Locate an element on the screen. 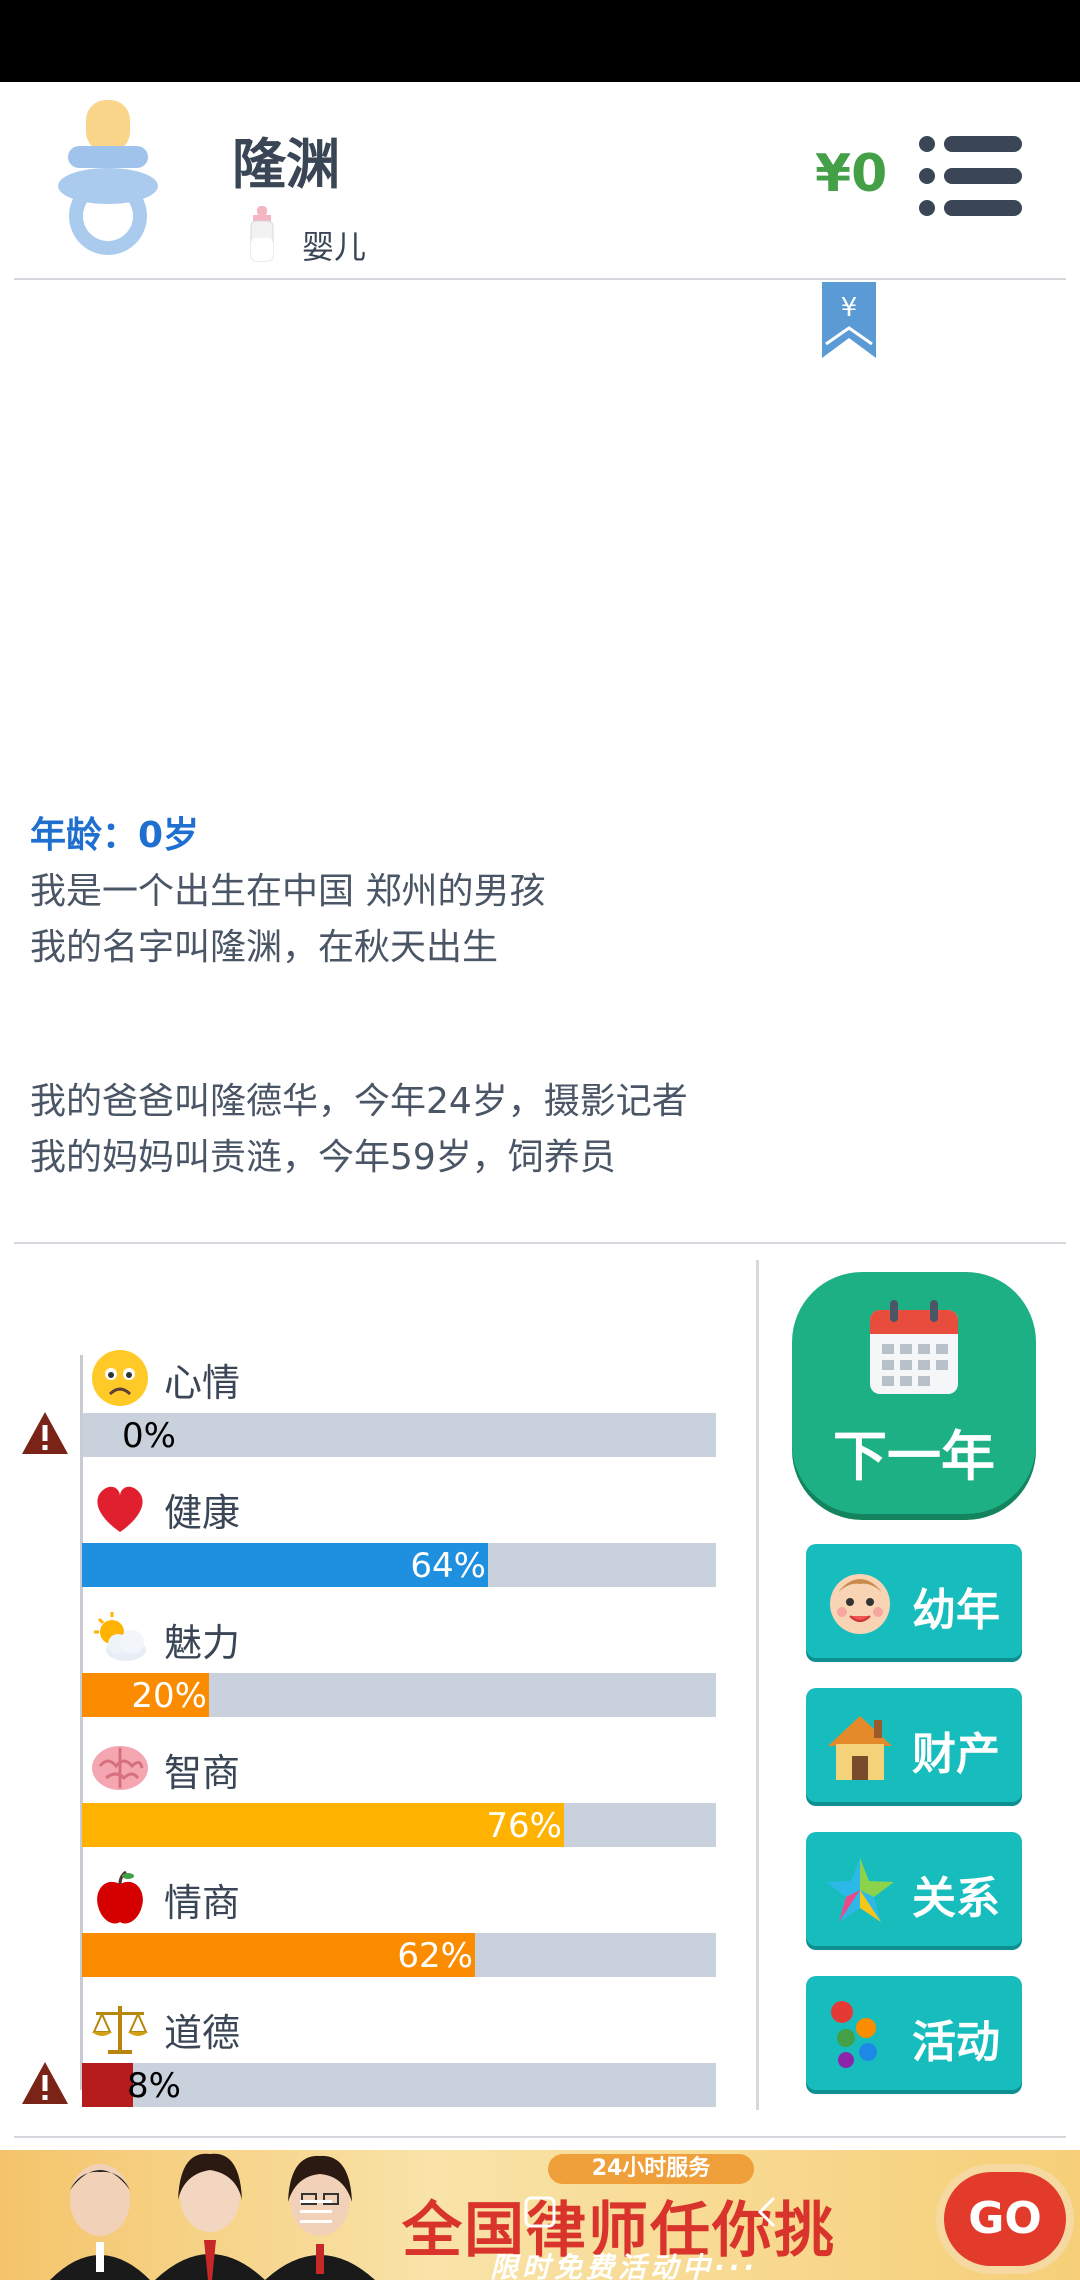 Image resolution: width=1080 pixels, height=2280 pixels. money-bookmark: ¥ is located at coordinates (849, 320).